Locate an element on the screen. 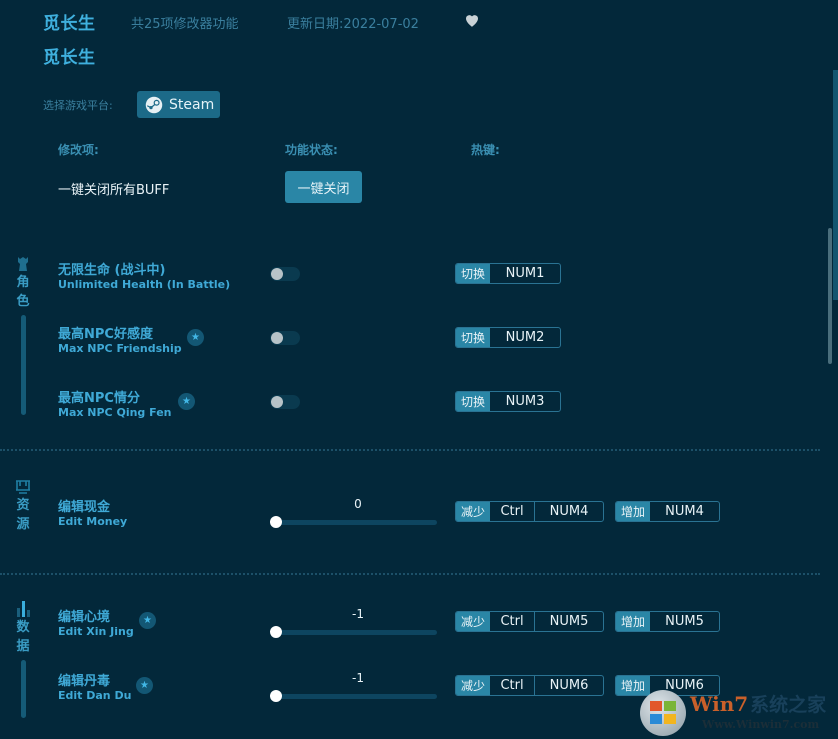 Image resolution: width=838 pixels, height=739 pixels. item-name-cn: 最高NPC情分 is located at coordinates (99, 398).